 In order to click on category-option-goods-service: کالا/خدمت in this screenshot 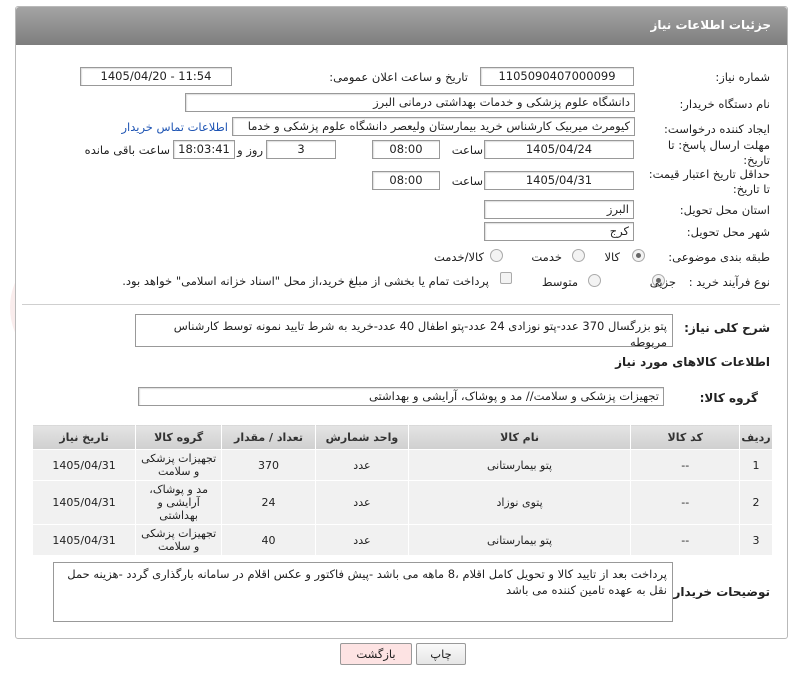, I will do `click(458, 257)`.